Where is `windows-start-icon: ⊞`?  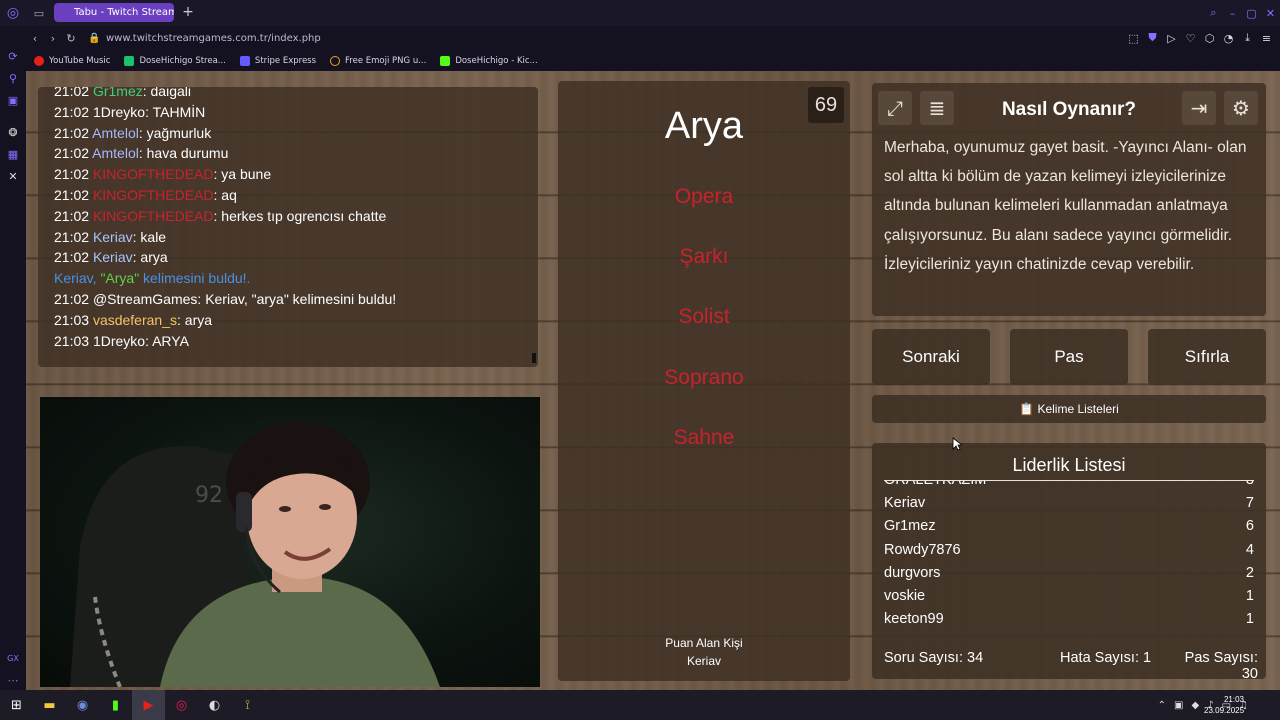 windows-start-icon: ⊞ is located at coordinates (16, 705).